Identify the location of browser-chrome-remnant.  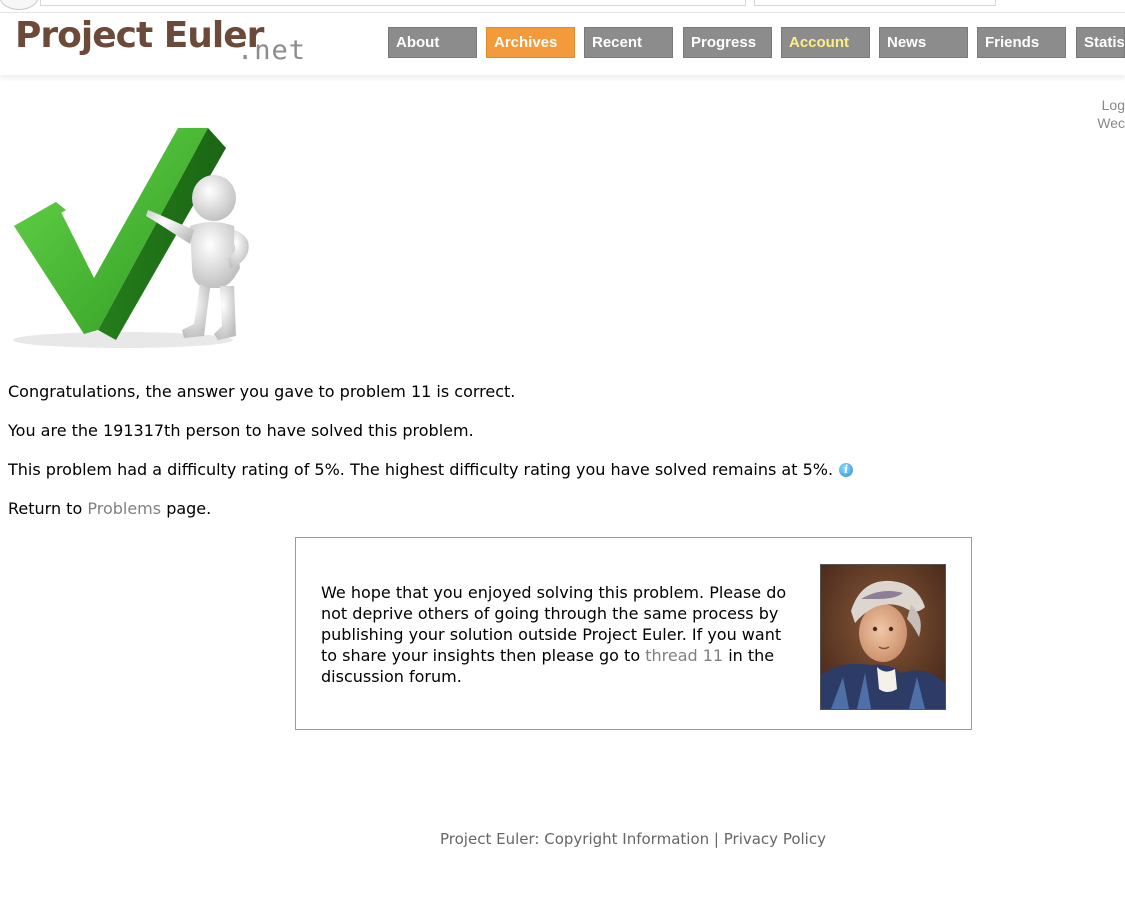
(562, 6).